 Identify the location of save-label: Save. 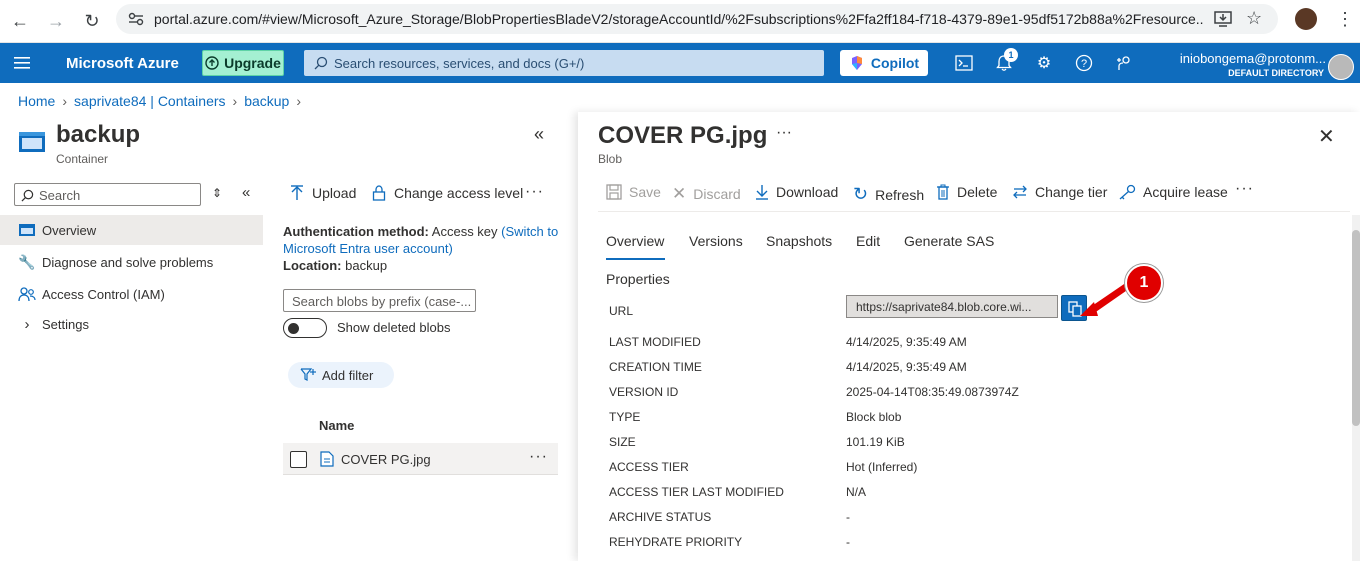
(645, 192).